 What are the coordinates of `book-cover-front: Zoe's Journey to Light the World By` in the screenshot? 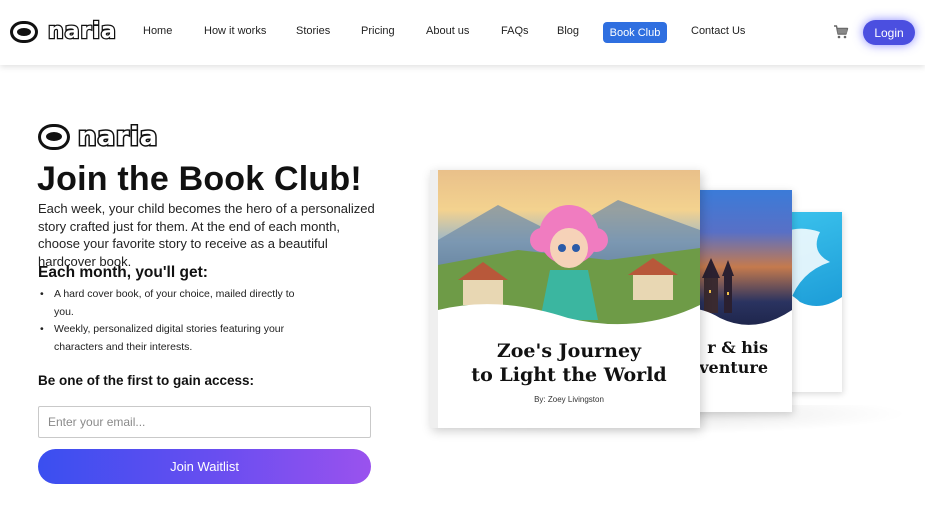 It's located at (565, 299).